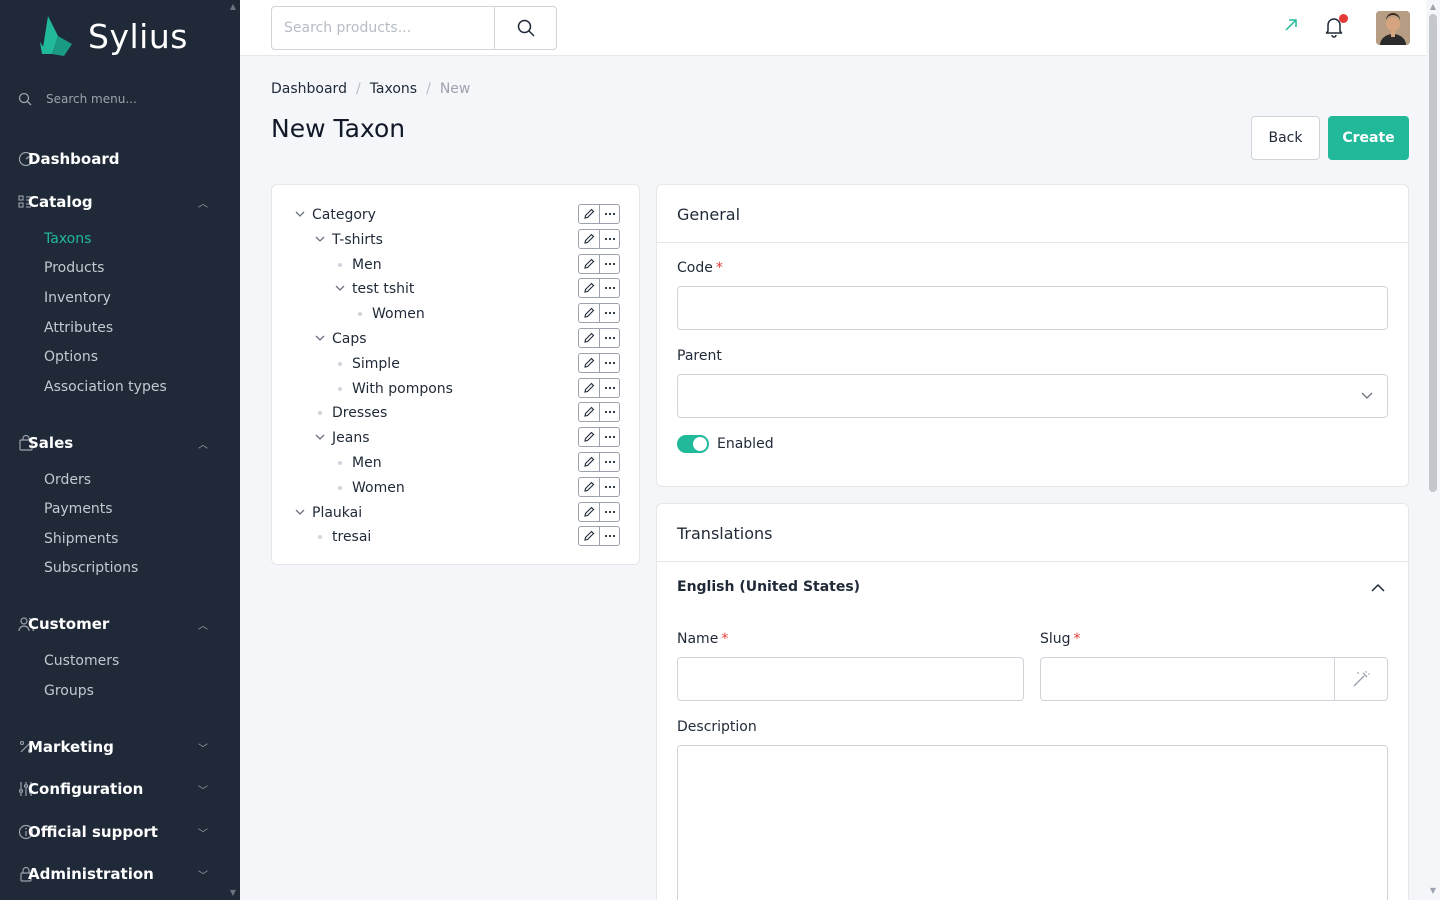 The width and height of the screenshot is (1440, 900). What do you see at coordinates (1032, 587) in the screenshot?
I see `locale-accordion-header: English (United States)` at bounding box center [1032, 587].